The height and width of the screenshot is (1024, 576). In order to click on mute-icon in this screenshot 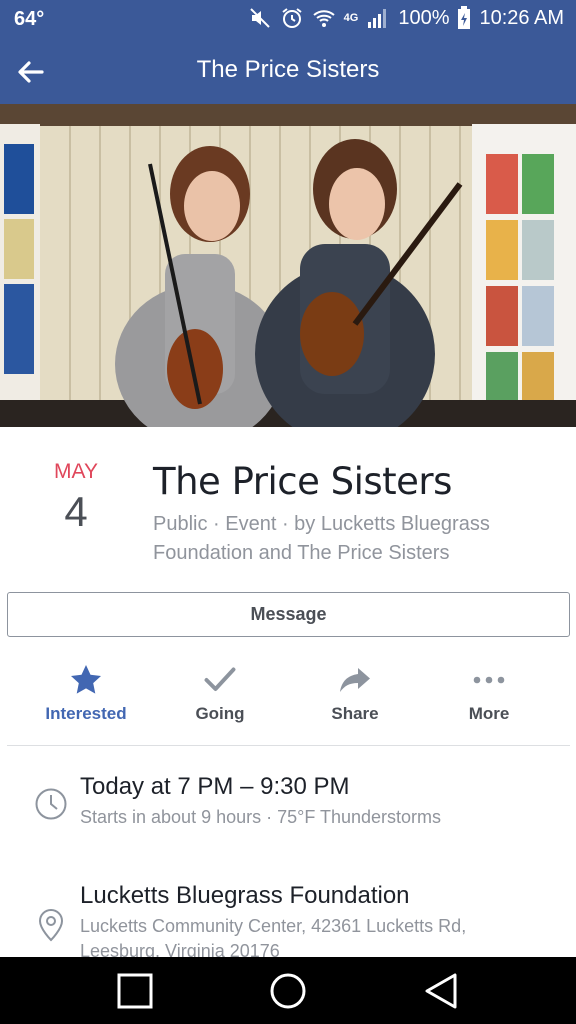, I will do `click(259, 18)`.